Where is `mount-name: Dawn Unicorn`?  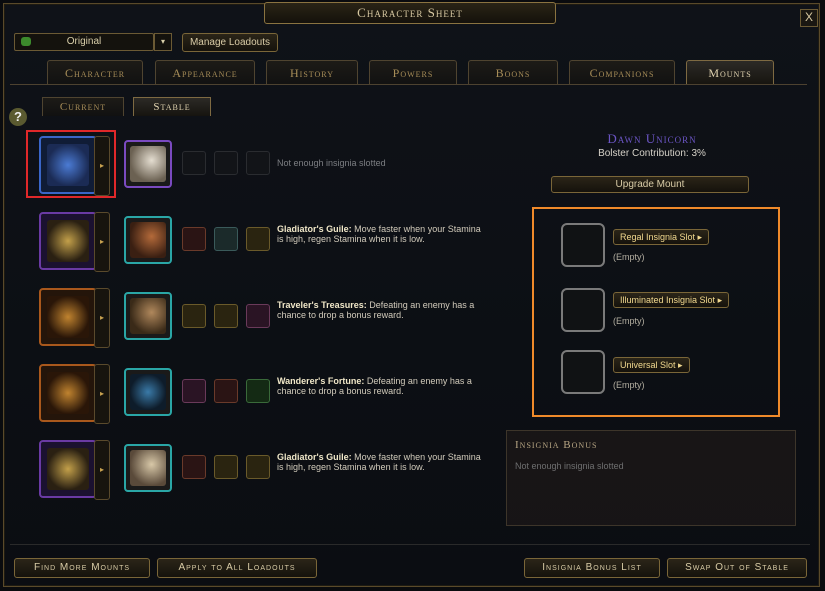
mount-name: Dawn Unicorn is located at coordinates (652, 138).